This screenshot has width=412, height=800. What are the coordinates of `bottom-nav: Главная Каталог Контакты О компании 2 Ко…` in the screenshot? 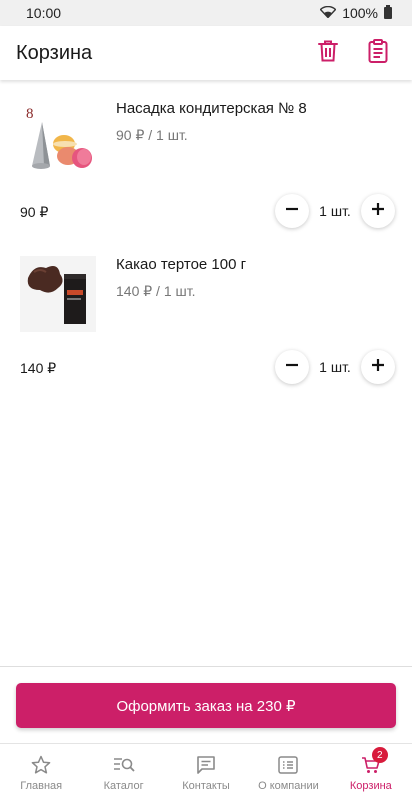 It's located at (206, 771).